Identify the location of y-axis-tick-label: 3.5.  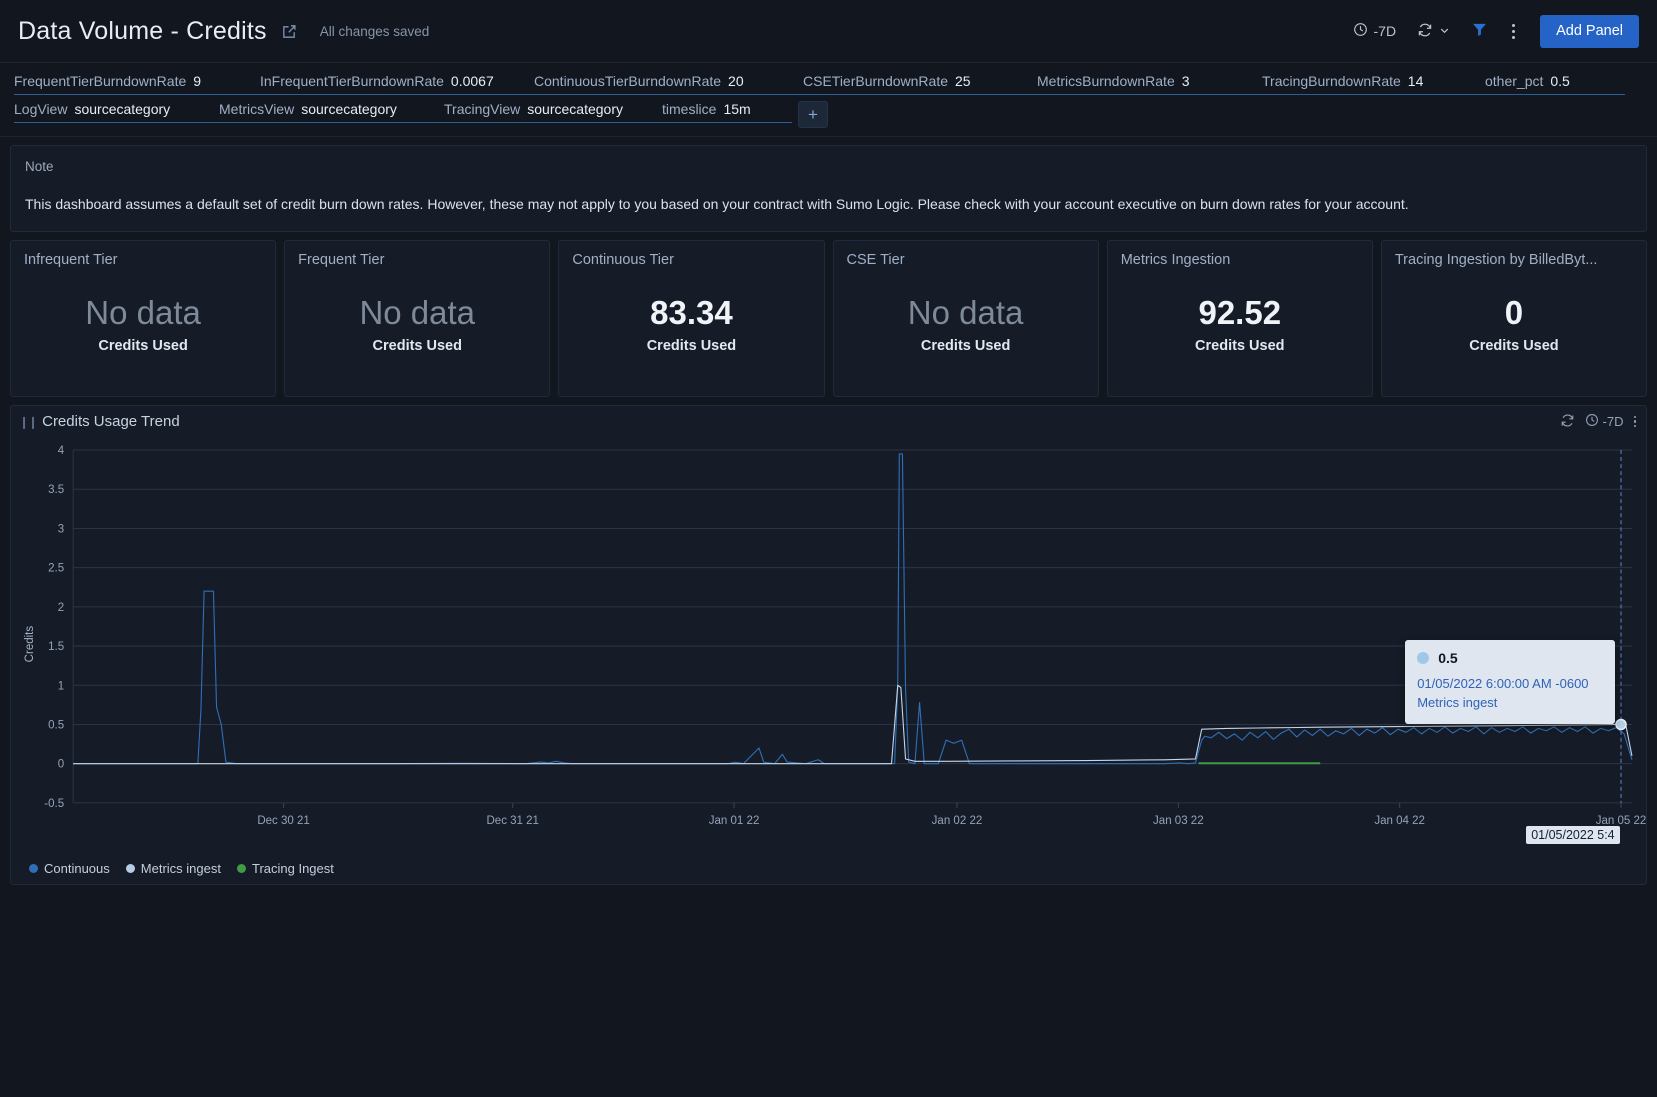
(56, 490).